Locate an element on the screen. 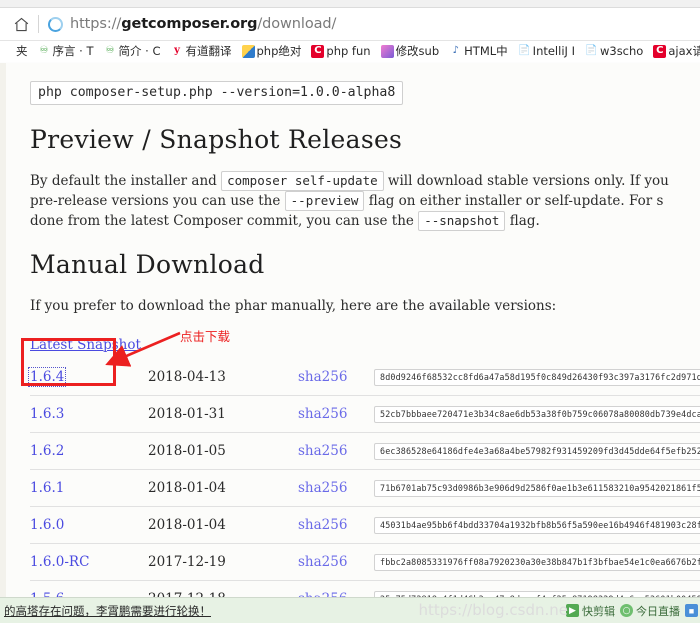  bookmark-item: ♾ 简介 · C is located at coordinates (132, 51).